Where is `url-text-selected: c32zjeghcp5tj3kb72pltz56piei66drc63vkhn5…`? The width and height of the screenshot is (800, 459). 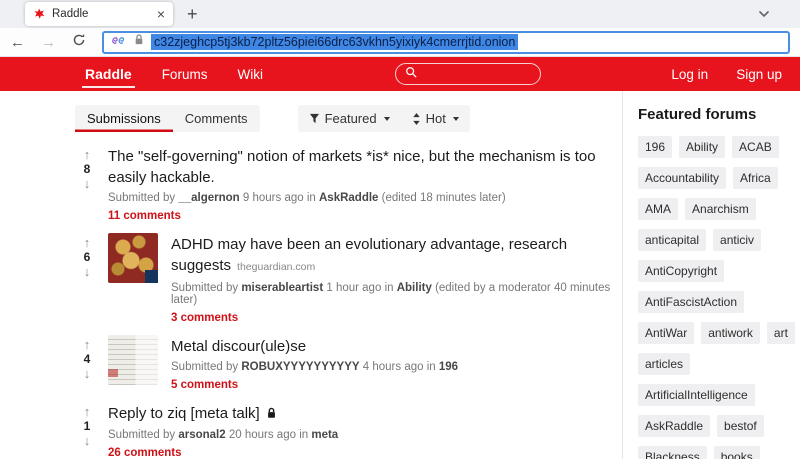
url-text-selected: c32zjeghcp5tj3kb72pltz56piei66drc63vkhn5… is located at coordinates (335, 42).